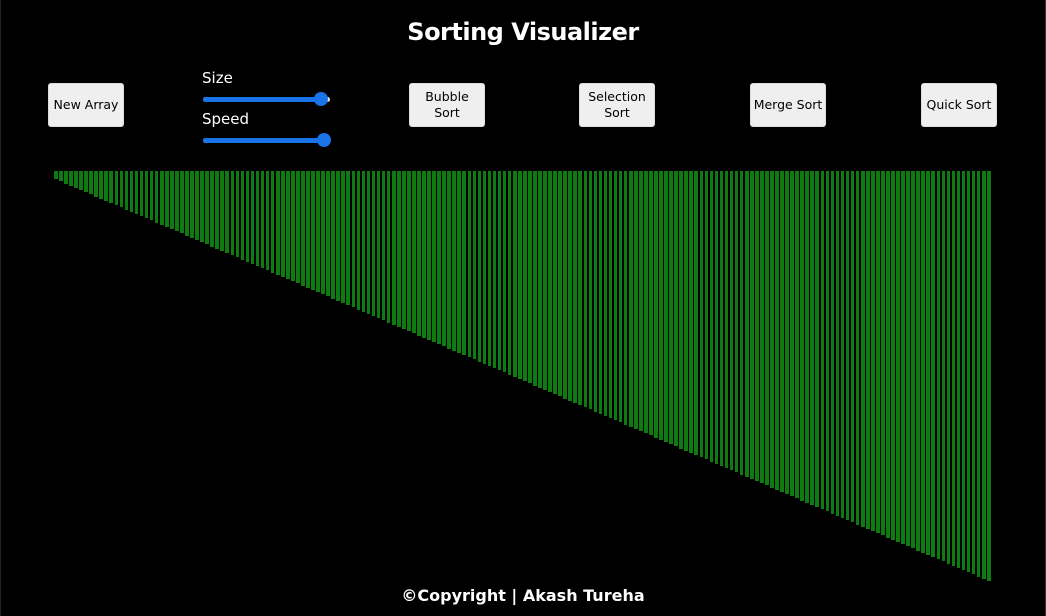 This screenshot has width=1046, height=616. I want to click on size-label: Size, so click(217, 78).